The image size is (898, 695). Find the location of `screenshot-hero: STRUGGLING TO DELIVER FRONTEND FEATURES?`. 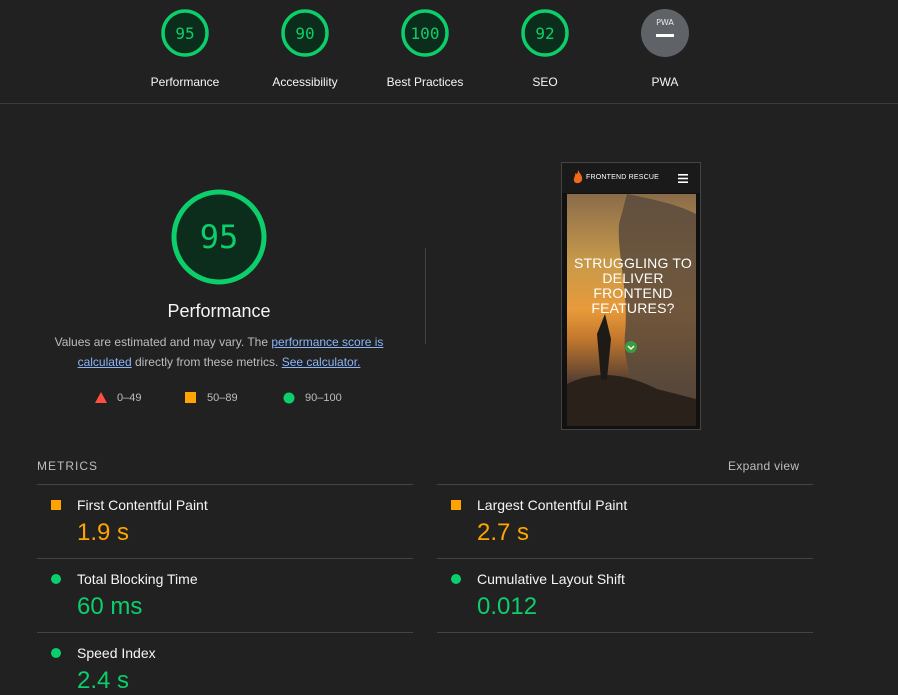

screenshot-hero: STRUGGLING TO DELIVER FRONTEND FEATURES? is located at coordinates (631, 310).